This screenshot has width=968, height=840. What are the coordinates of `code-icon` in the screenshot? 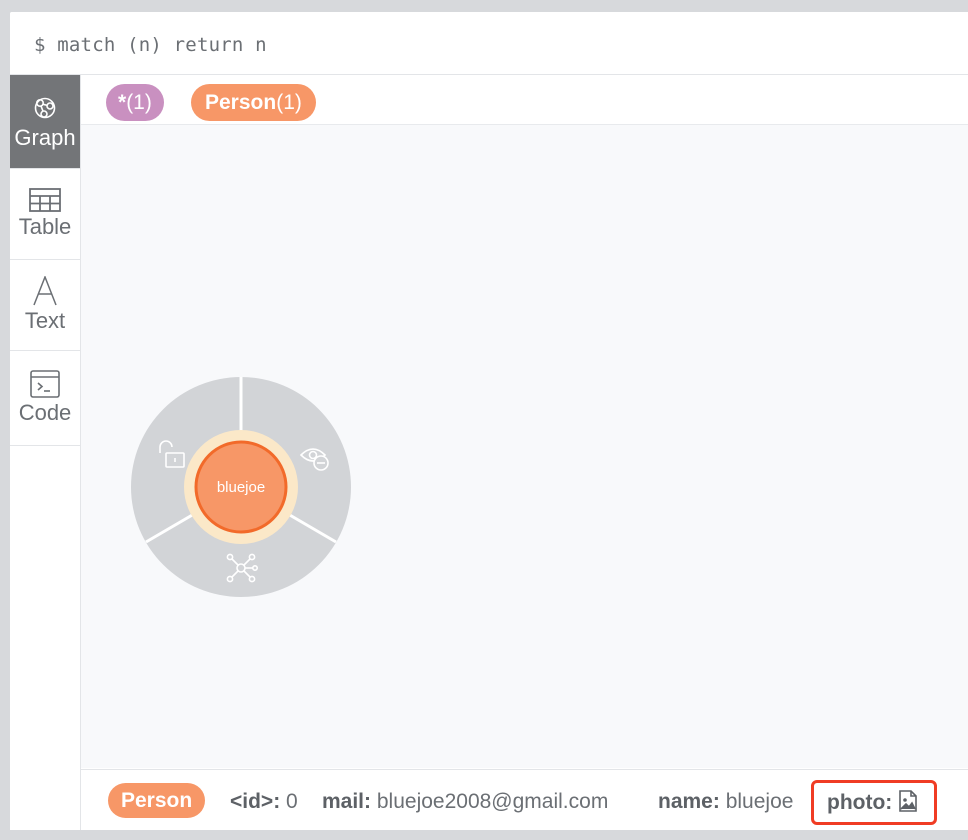 It's located at (45, 384).